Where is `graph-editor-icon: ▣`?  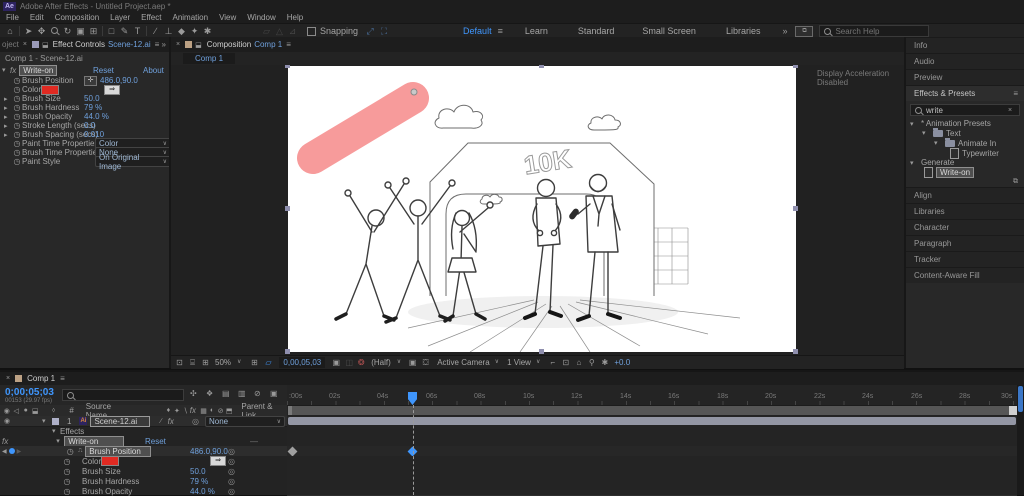
graph-editor-icon: ▣ is located at coordinates (274, 393).